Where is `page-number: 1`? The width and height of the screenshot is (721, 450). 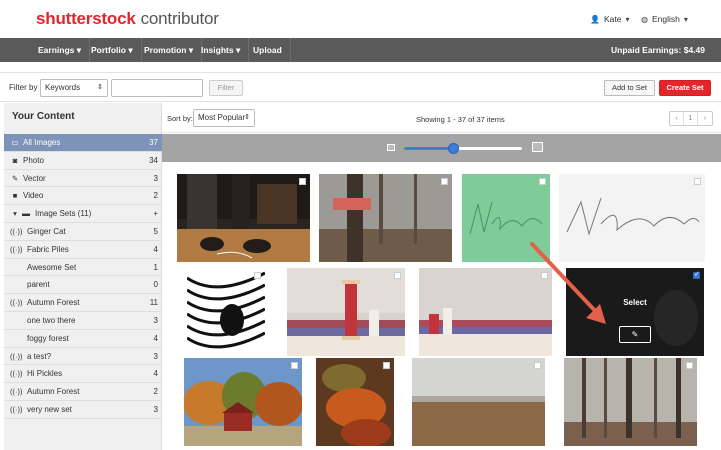
page-number: 1 is located at coordinates (691, 118).